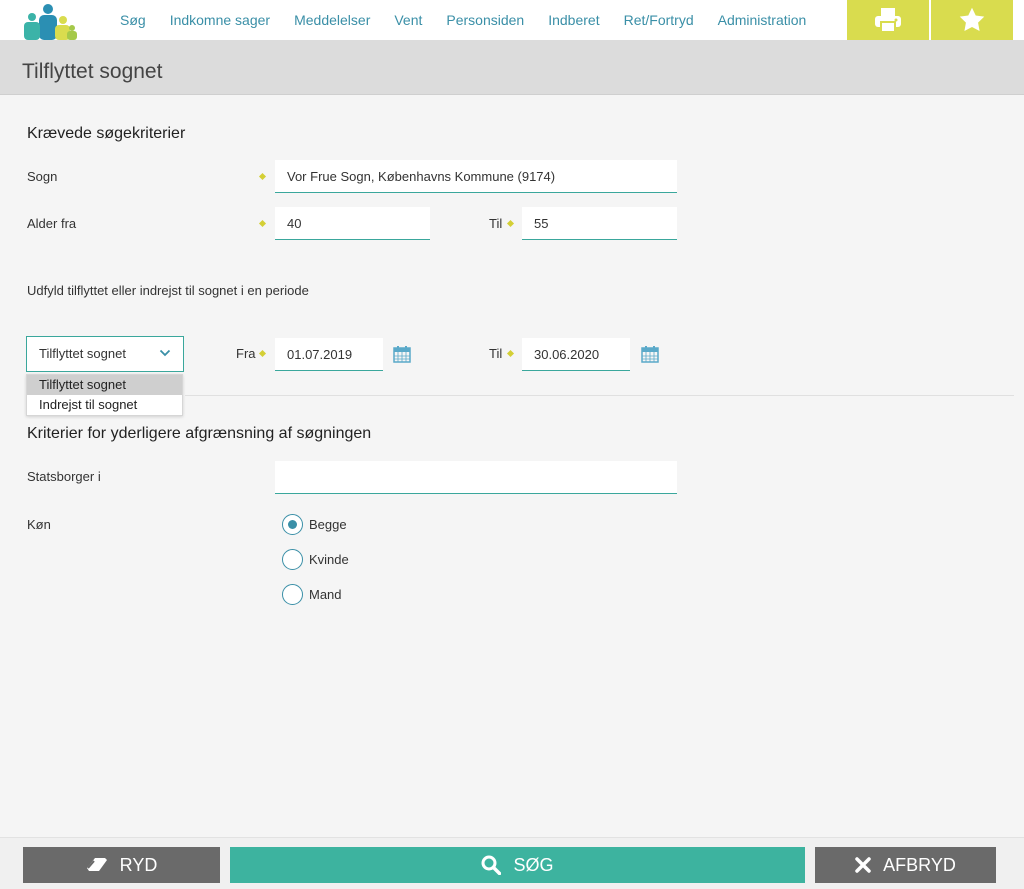  Describe the element at coordinates (476, 477) in the screenshot. I see `statsborger-field` at that location.